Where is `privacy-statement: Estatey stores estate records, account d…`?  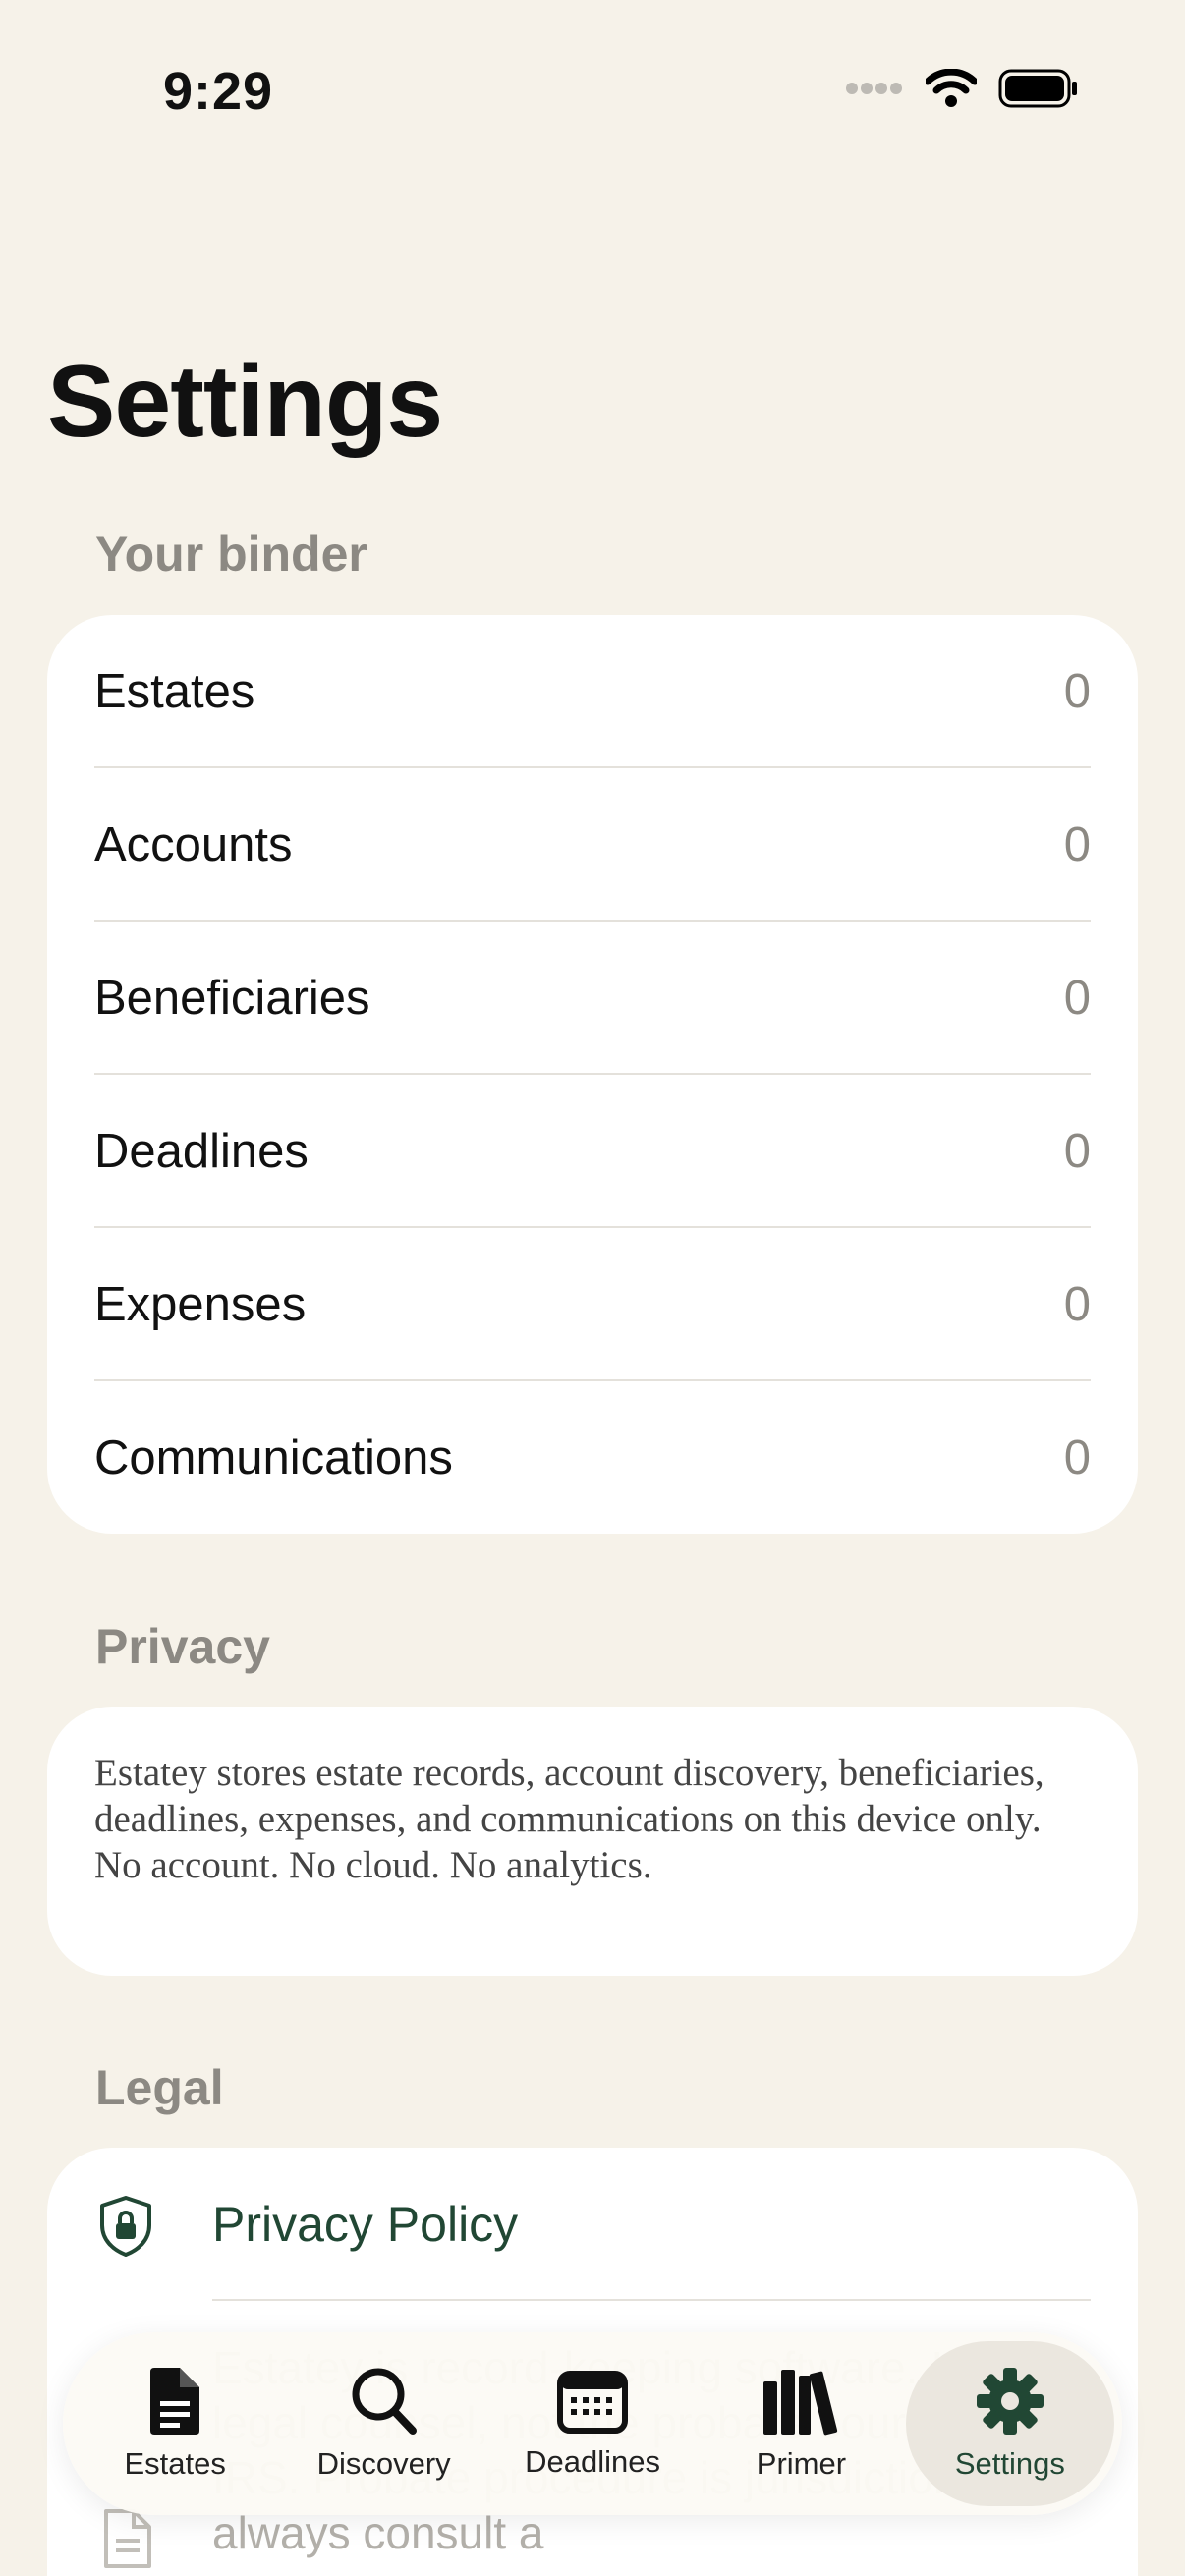 privacy-statement: Estatey stores estate records, account d… is located at coordinates (569, 1819).